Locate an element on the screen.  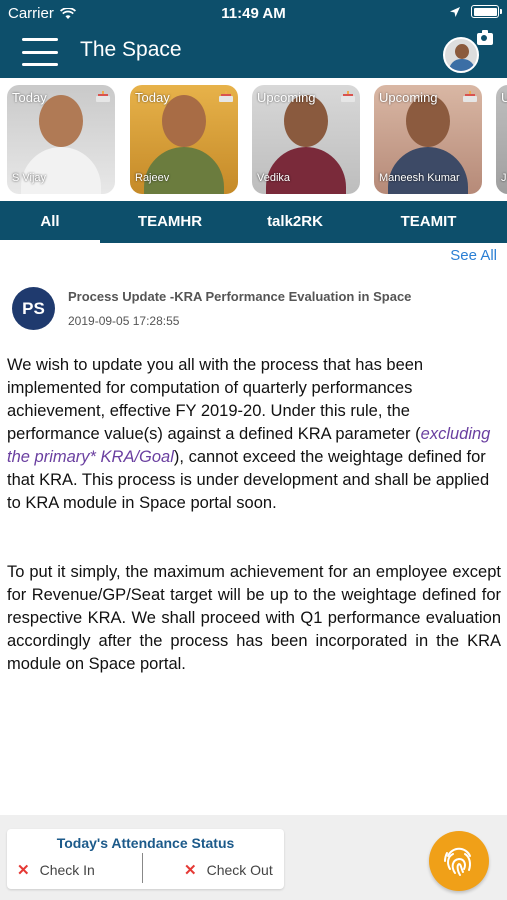
person-name: Maneesh Kumar is located at coordinates (419, 178).